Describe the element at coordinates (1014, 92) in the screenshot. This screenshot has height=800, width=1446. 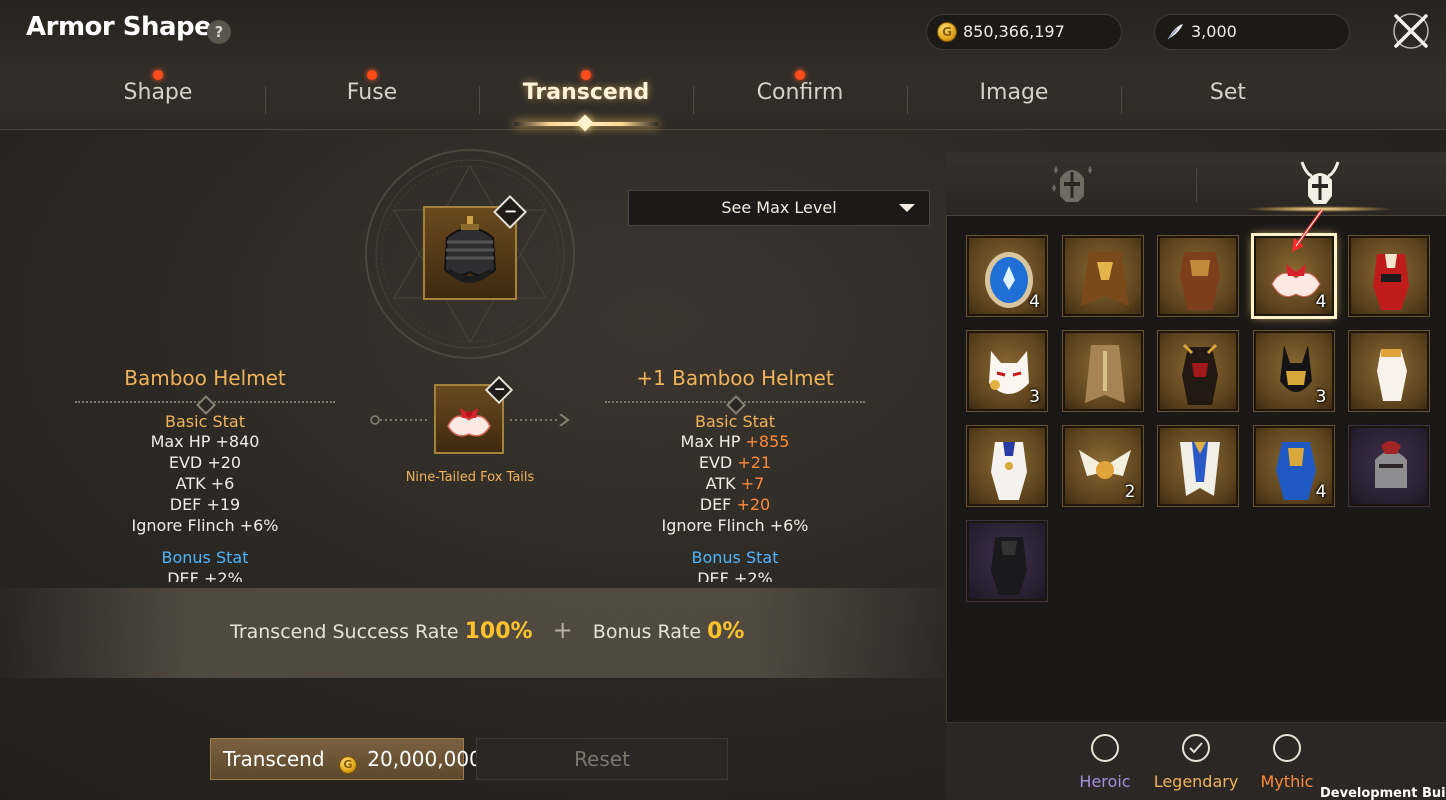
I see `tab-label: Image` at that location.